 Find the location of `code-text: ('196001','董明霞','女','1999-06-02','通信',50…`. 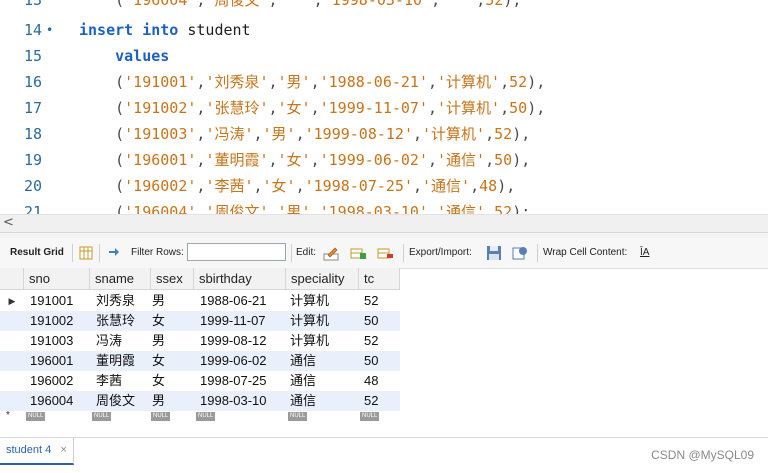

code-text: ('196001','董明霞','女','1999-06-02','通信',50… is located at coordinates (304, 160).